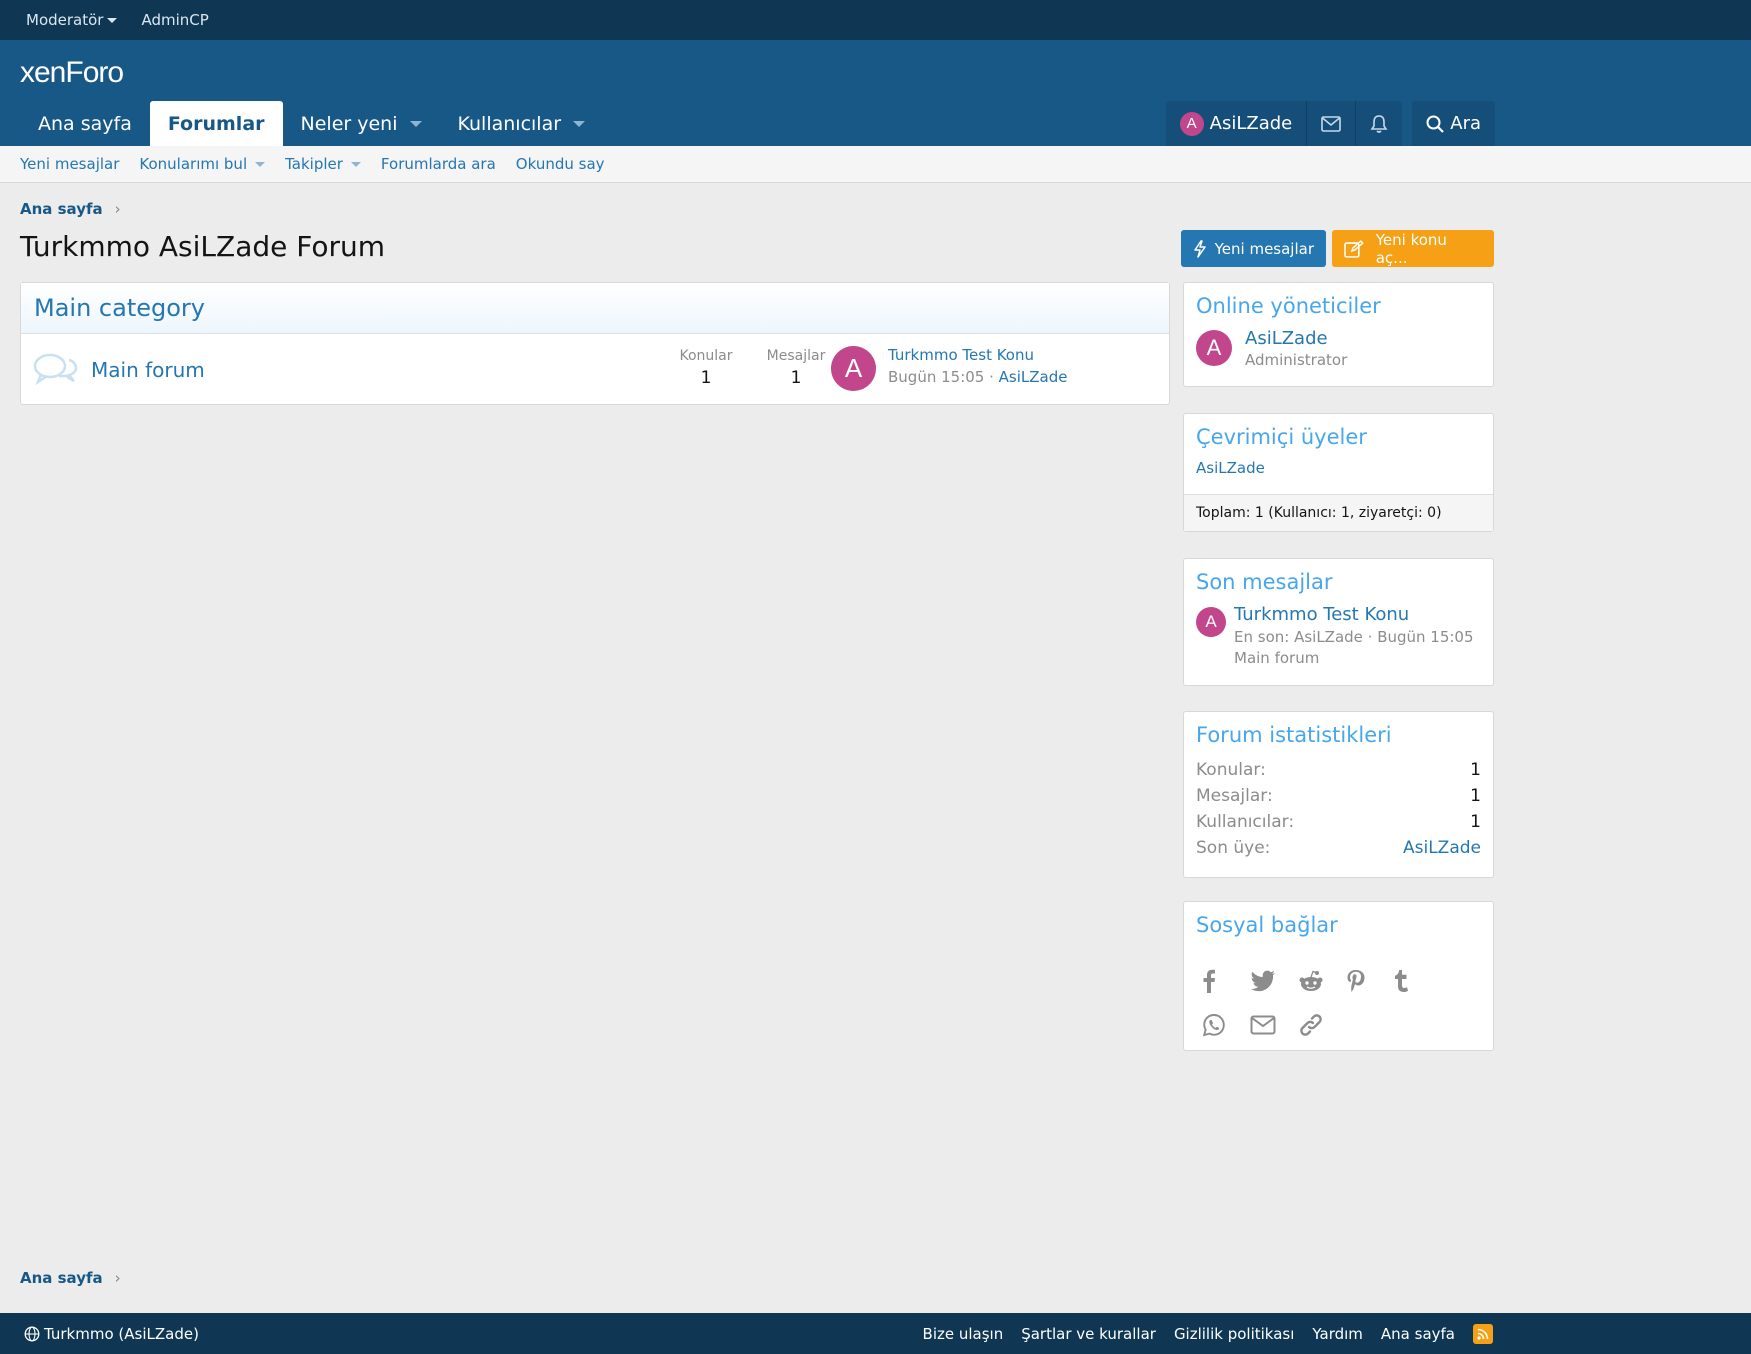 The height and width of the screenshot is (1354, 1751). Describe the element at coordinates (1337, 1334) in the screenshot. I see `footer-help-link: Yardım` at that location.